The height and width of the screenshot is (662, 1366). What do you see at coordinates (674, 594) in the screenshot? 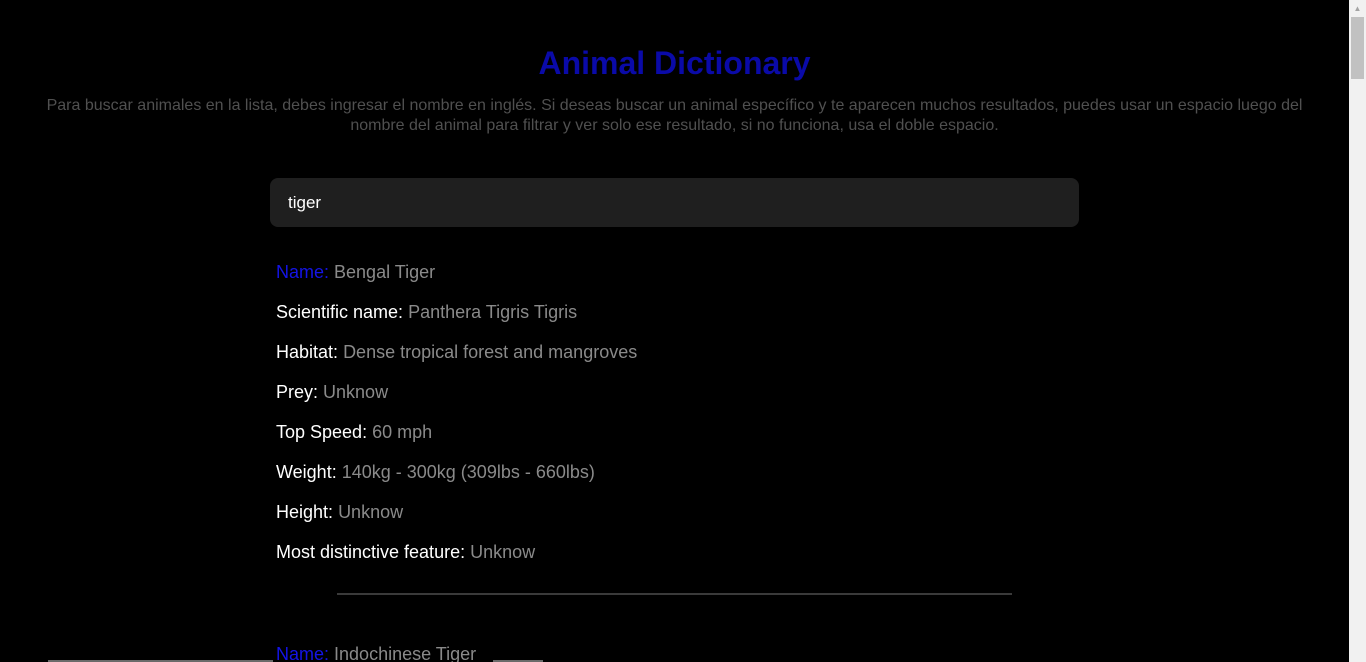
I see `result-divider` at bounding box center [674, 594].